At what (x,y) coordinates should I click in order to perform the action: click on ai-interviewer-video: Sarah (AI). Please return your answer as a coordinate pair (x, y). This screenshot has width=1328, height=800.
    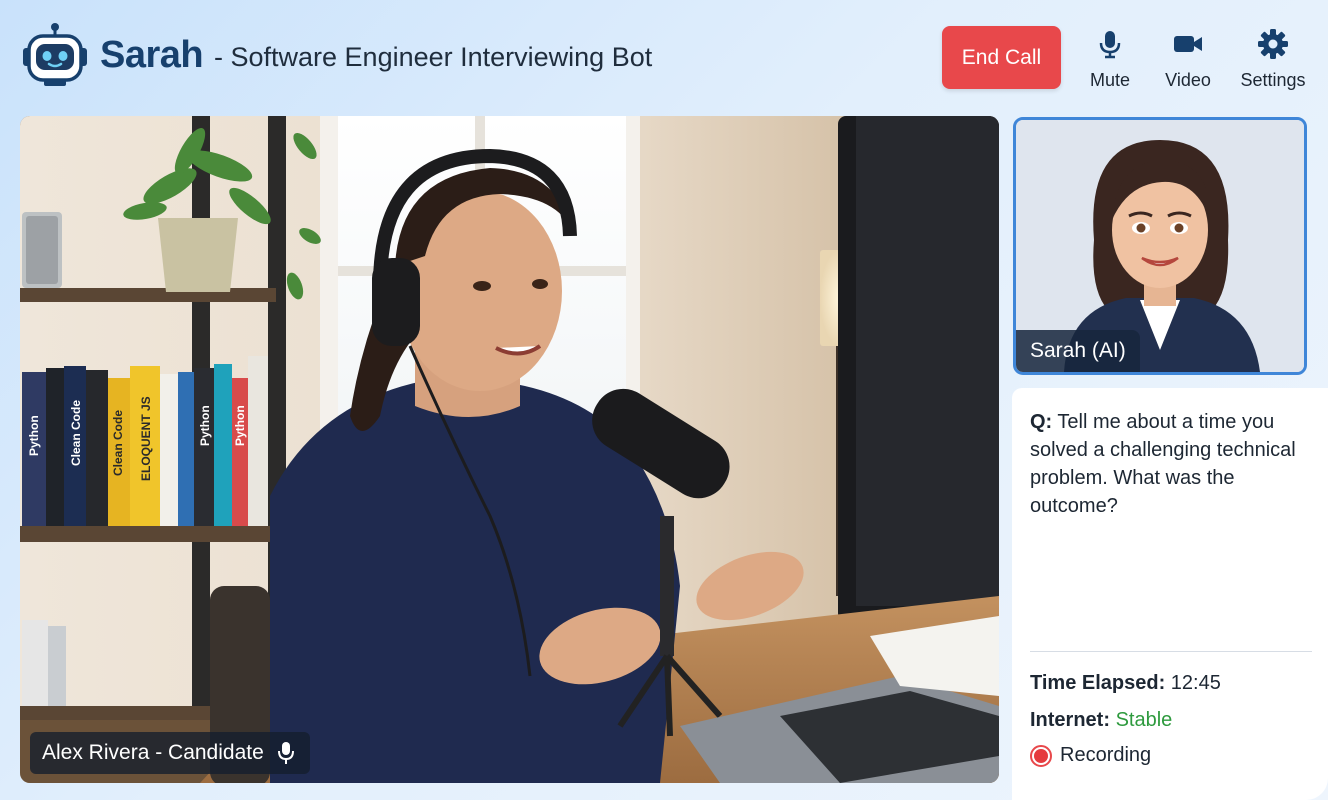
    Looking at the image, I should click on (1160, 246).